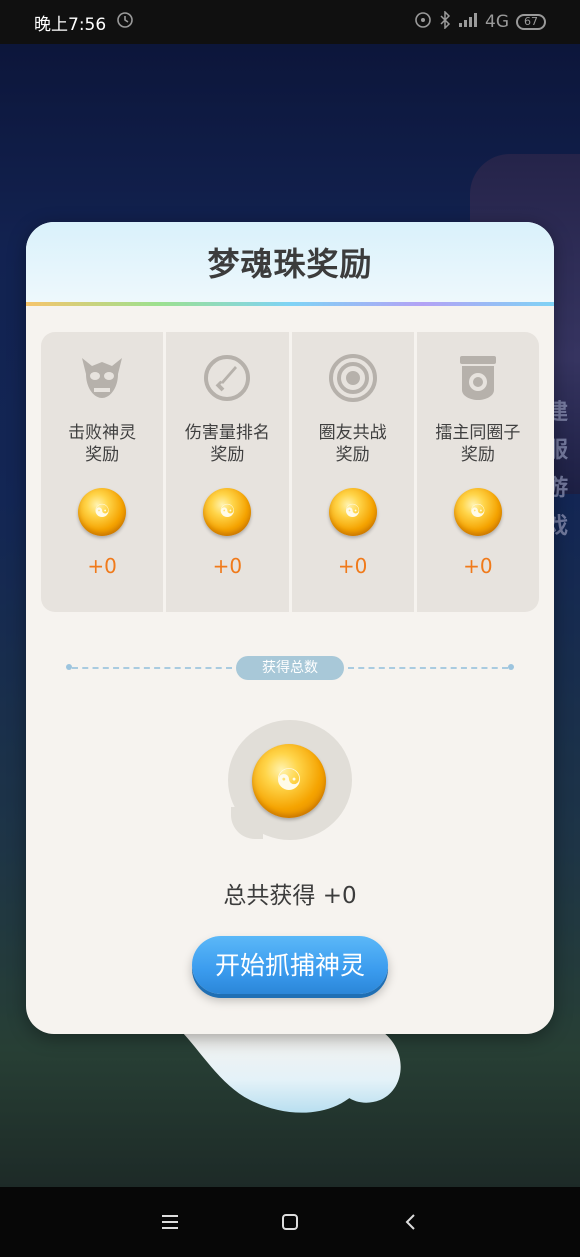  Describe the element at coordinates (227, 378) in the screenshot. I see `sword-icon` at that location.